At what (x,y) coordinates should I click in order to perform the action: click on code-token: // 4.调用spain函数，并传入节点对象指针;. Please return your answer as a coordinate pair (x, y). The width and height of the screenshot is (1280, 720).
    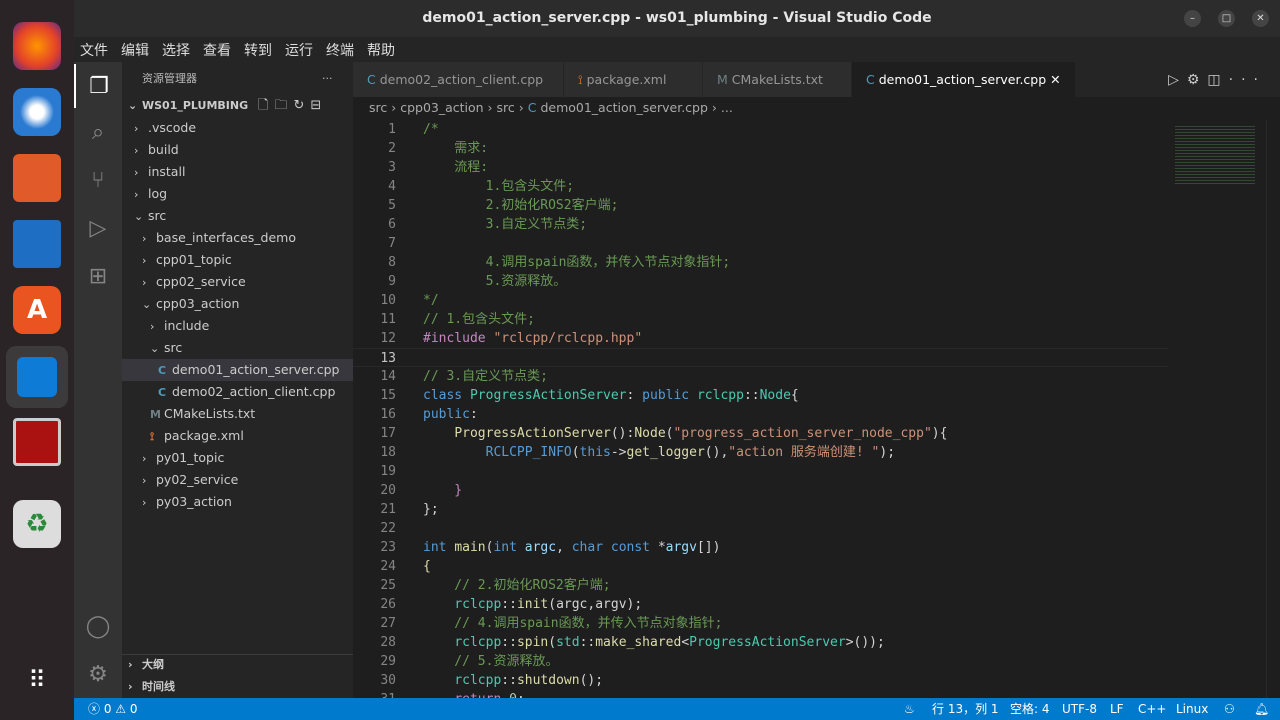
    Looking at the image, I should click on (573, 623).